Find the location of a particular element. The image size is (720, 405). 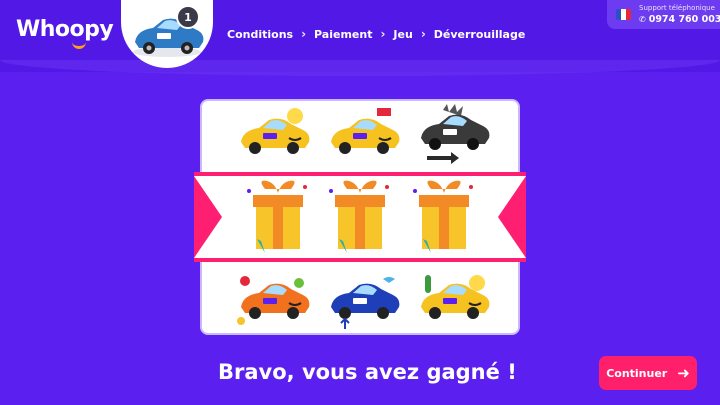

continue-label: Continuer is located at coordinates (637, 373).